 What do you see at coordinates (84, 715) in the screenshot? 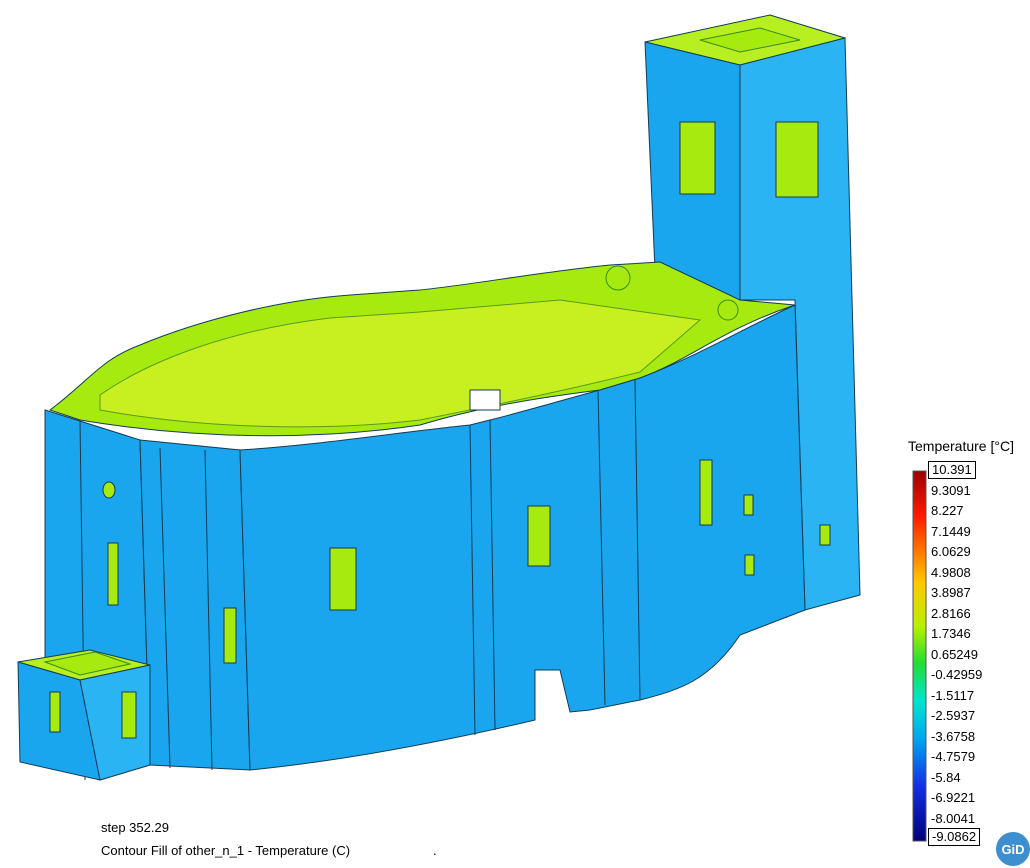
I see `annex` at bounding box center [84, 715].